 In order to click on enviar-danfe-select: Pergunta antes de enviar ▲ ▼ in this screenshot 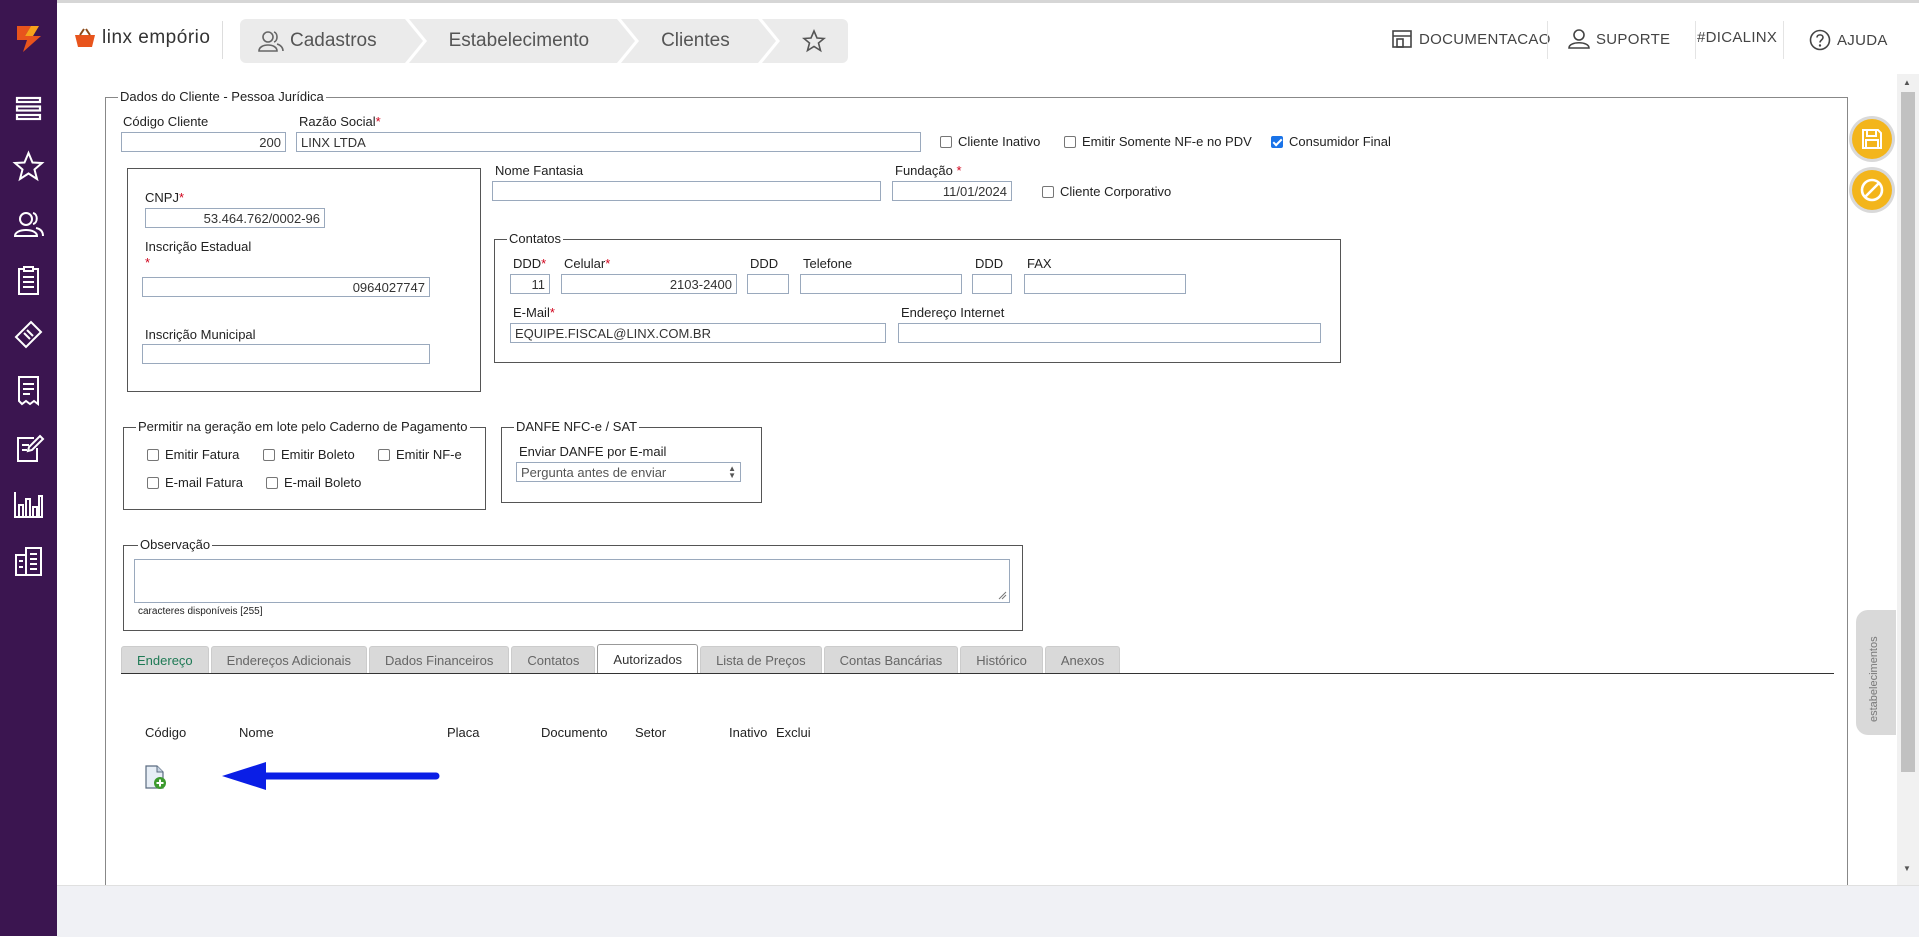, I will do `click(628, 472)`.